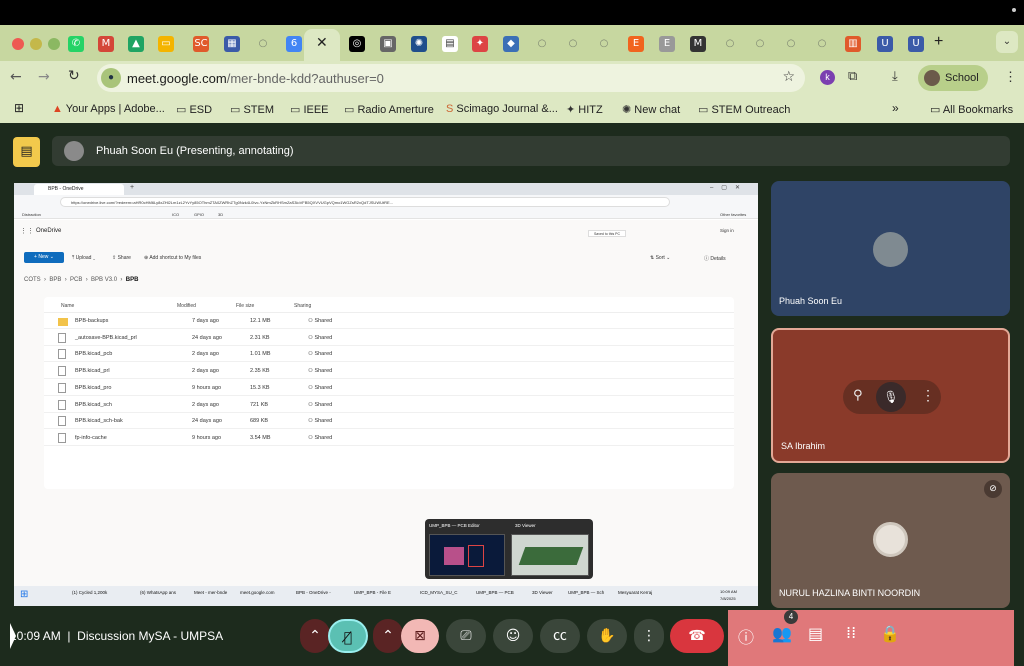 The width and height of the screenshot is (1024, 666). Describe the element at coordinates (971, 109) in the screenshot. I see `all-bookmarks-link: ▭ All Bookmarks` at that location.